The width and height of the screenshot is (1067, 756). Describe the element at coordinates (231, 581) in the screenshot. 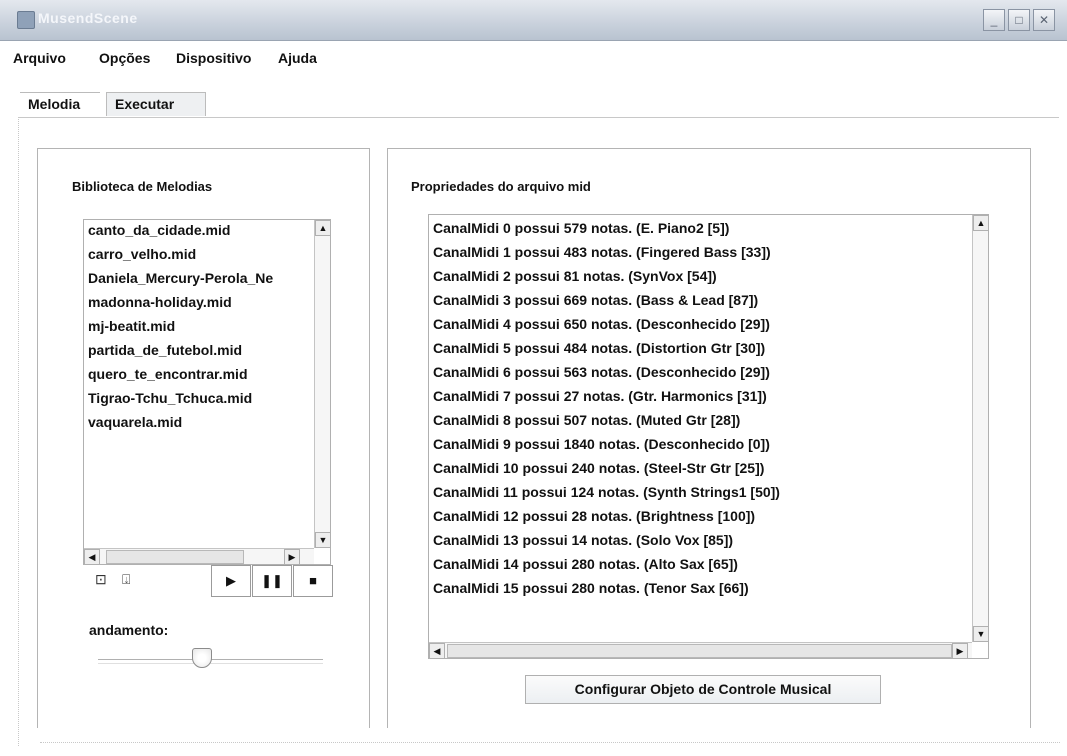

I see `play-button: ▶` at that location.